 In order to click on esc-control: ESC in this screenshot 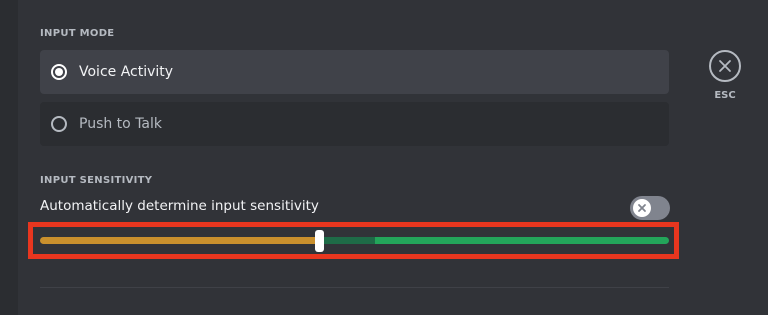, I will do `click(725, 75)`.